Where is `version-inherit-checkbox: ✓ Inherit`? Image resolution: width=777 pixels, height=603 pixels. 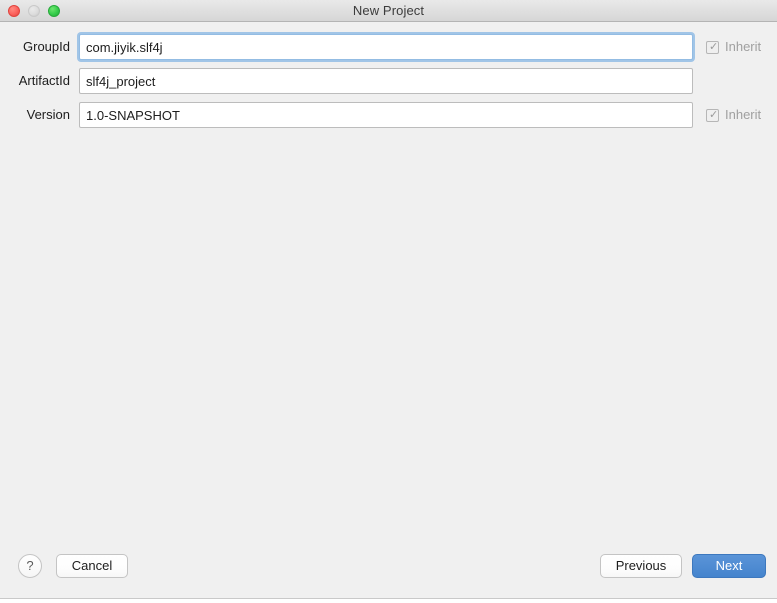 version-inherit-checkbox: ✓ Inherit is located at coordinates (733, 115).